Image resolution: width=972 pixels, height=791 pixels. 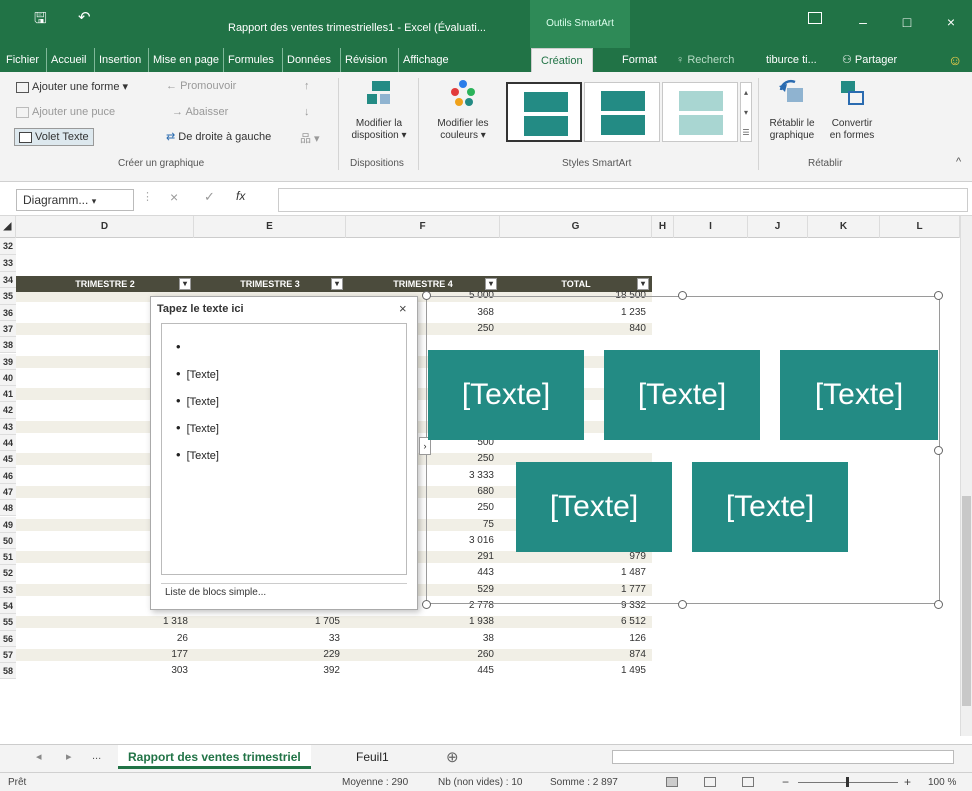 I want to click on scroll-thumb, so click(x=966, y=601).